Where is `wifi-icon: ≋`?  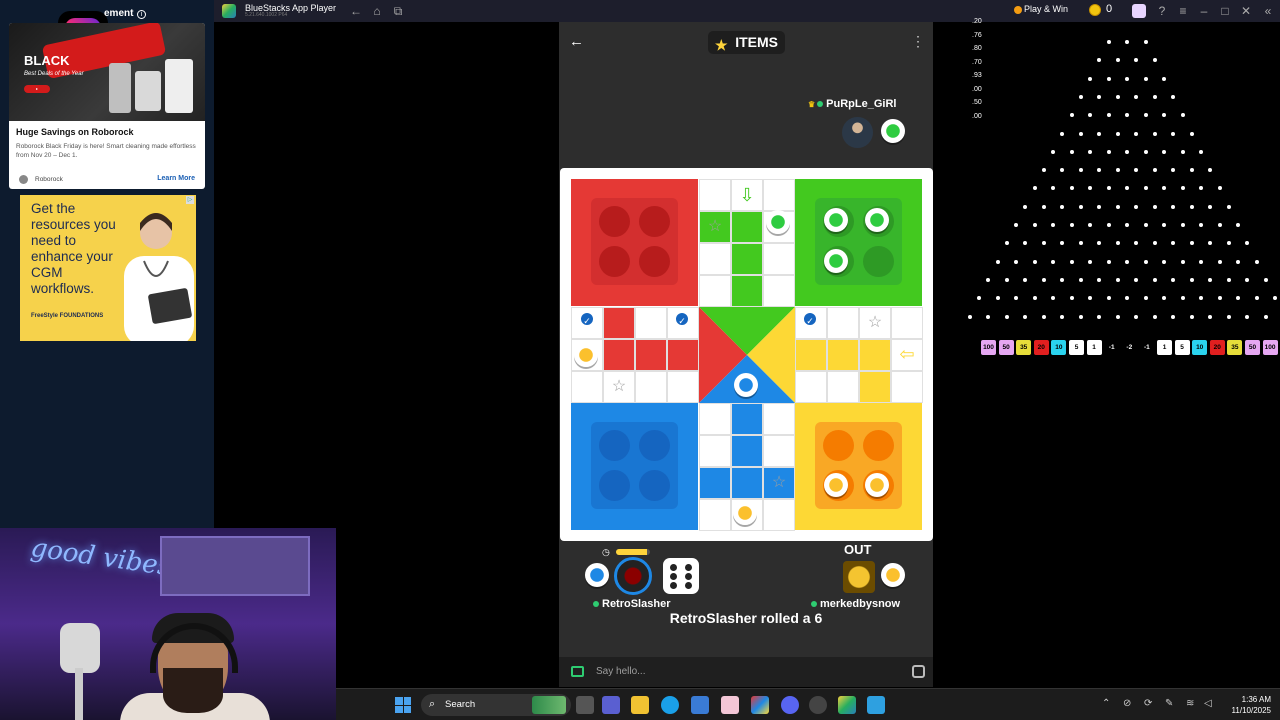
wifi-icon: ≋ is located at coordinates (1190, 703).